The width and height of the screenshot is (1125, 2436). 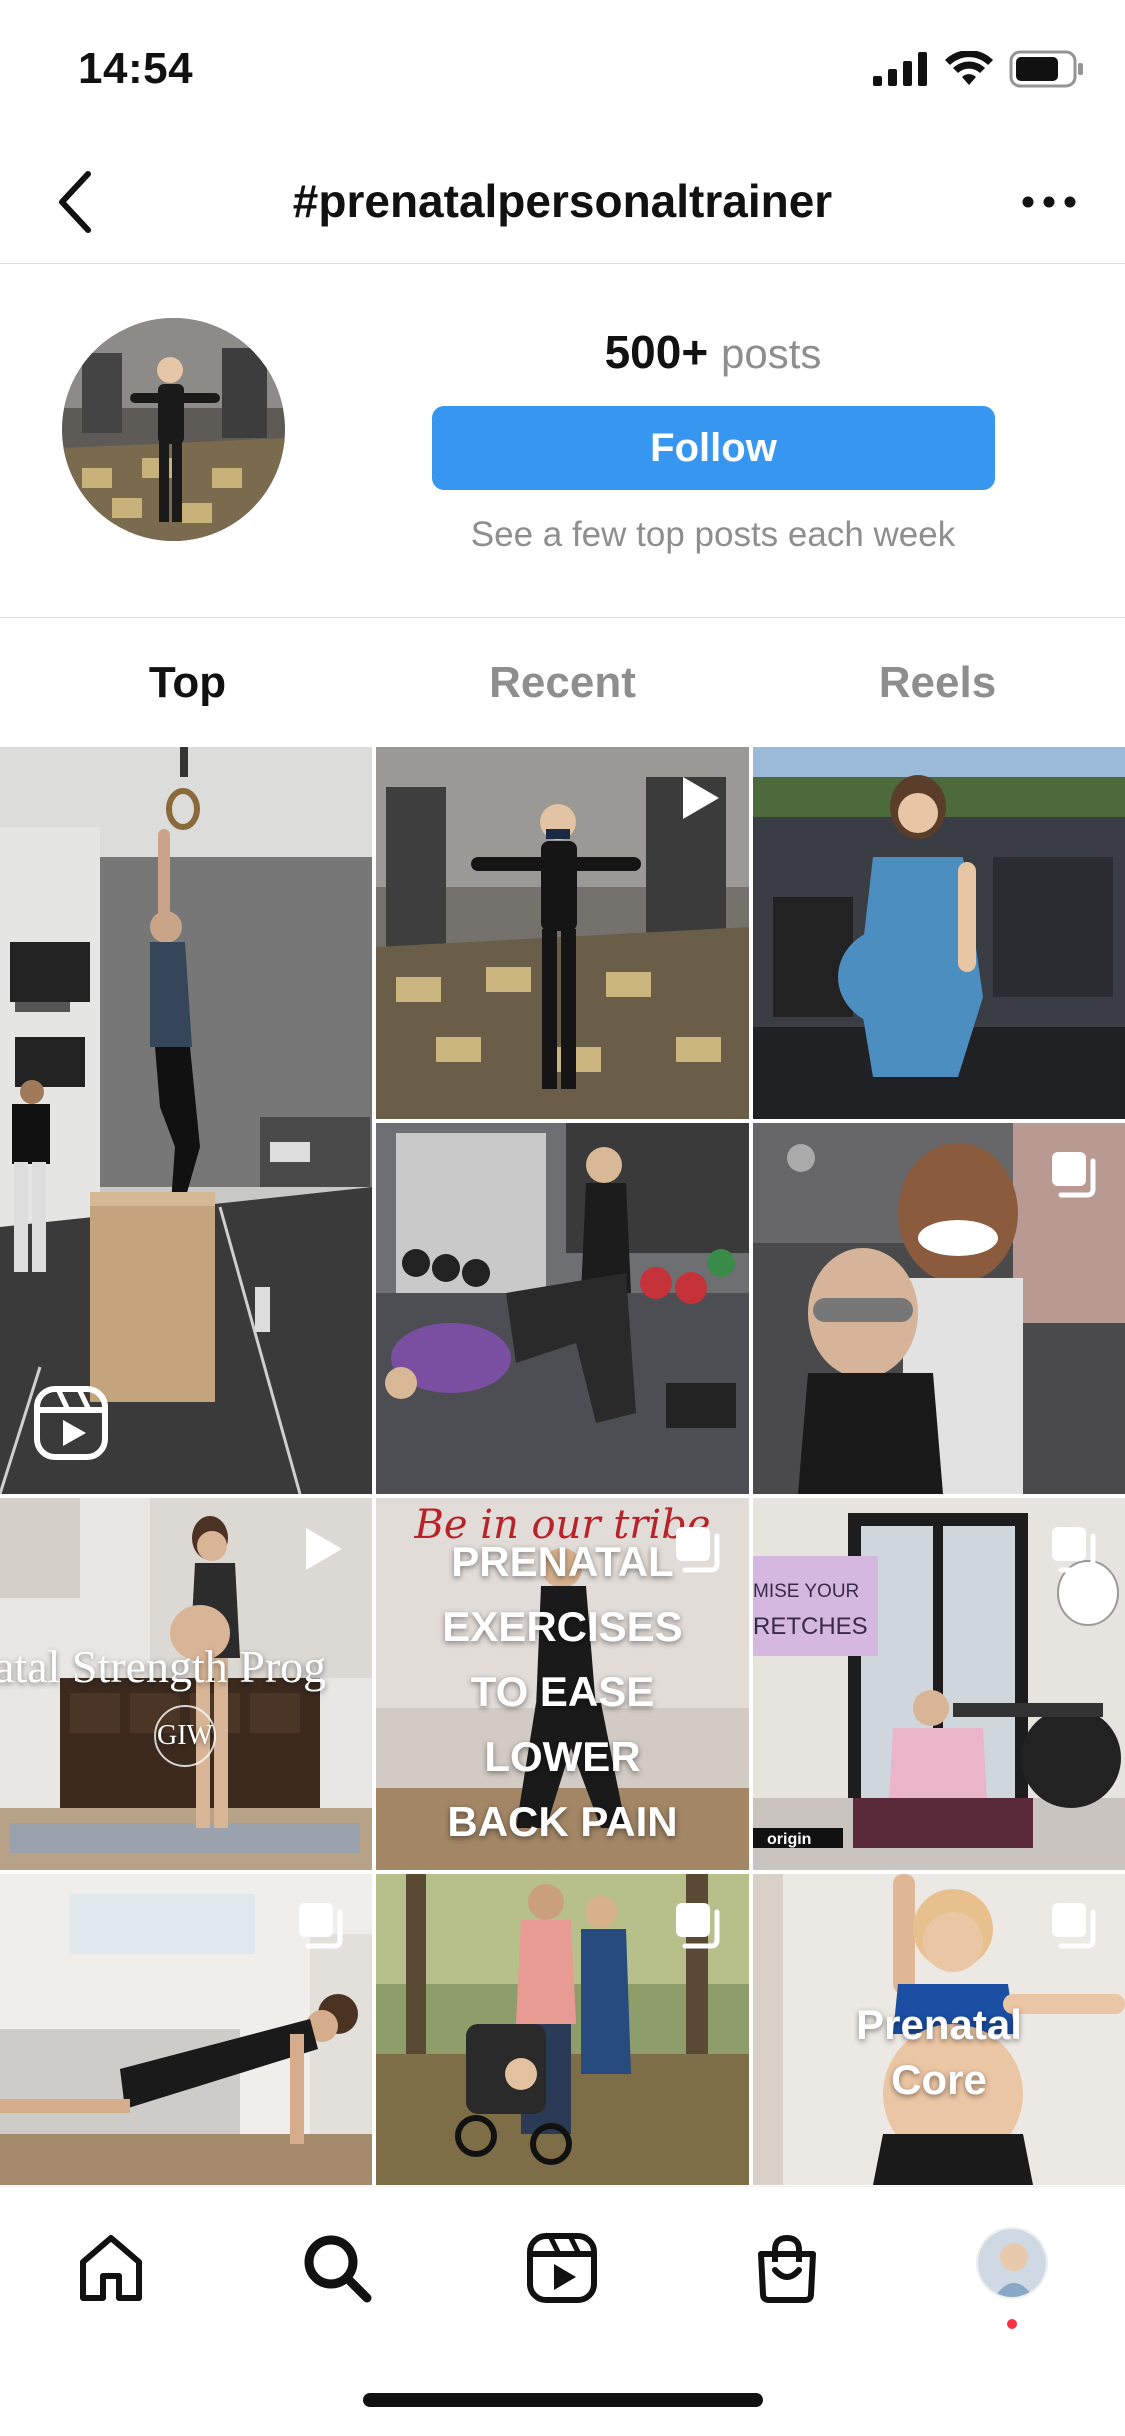 I want to click on follow-subtitle: See a few top posts each week, so click(x=713, y=534).